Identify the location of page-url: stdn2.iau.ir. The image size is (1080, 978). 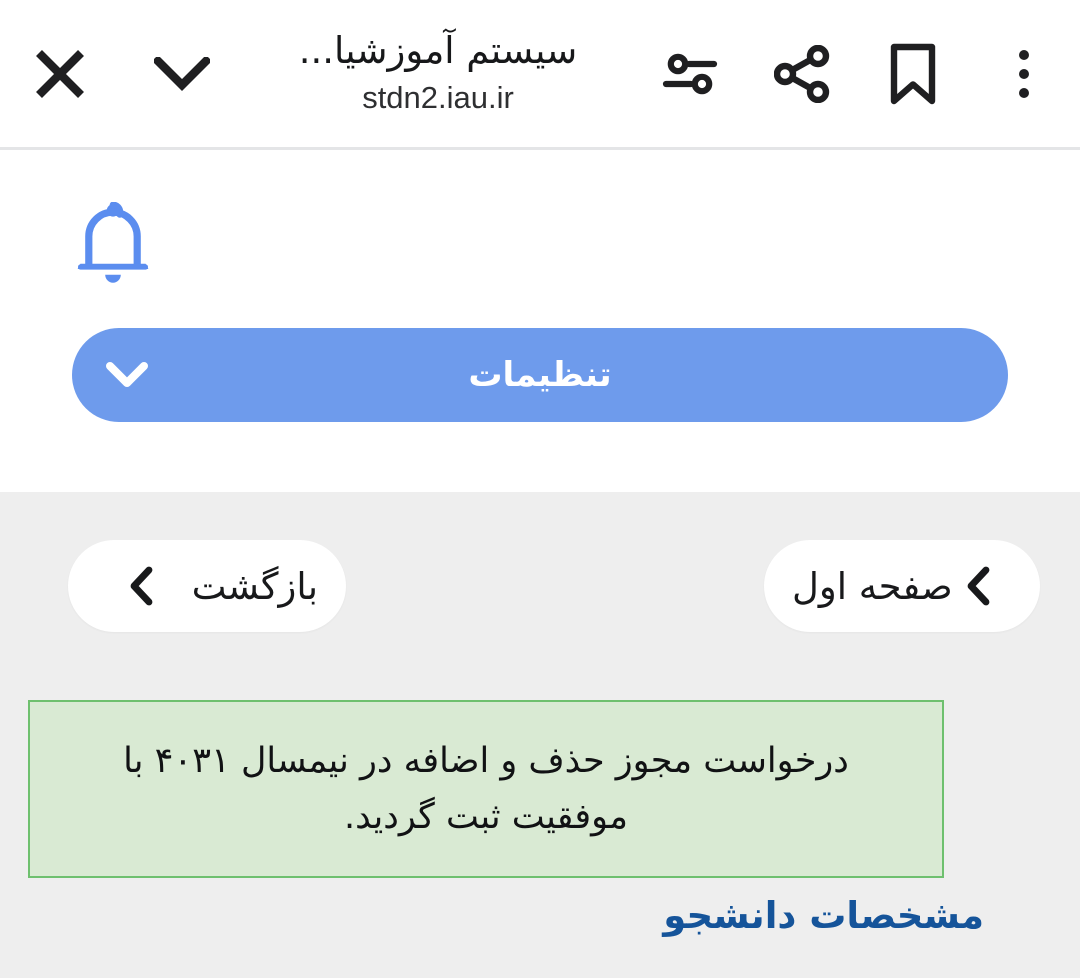
(438, 97).